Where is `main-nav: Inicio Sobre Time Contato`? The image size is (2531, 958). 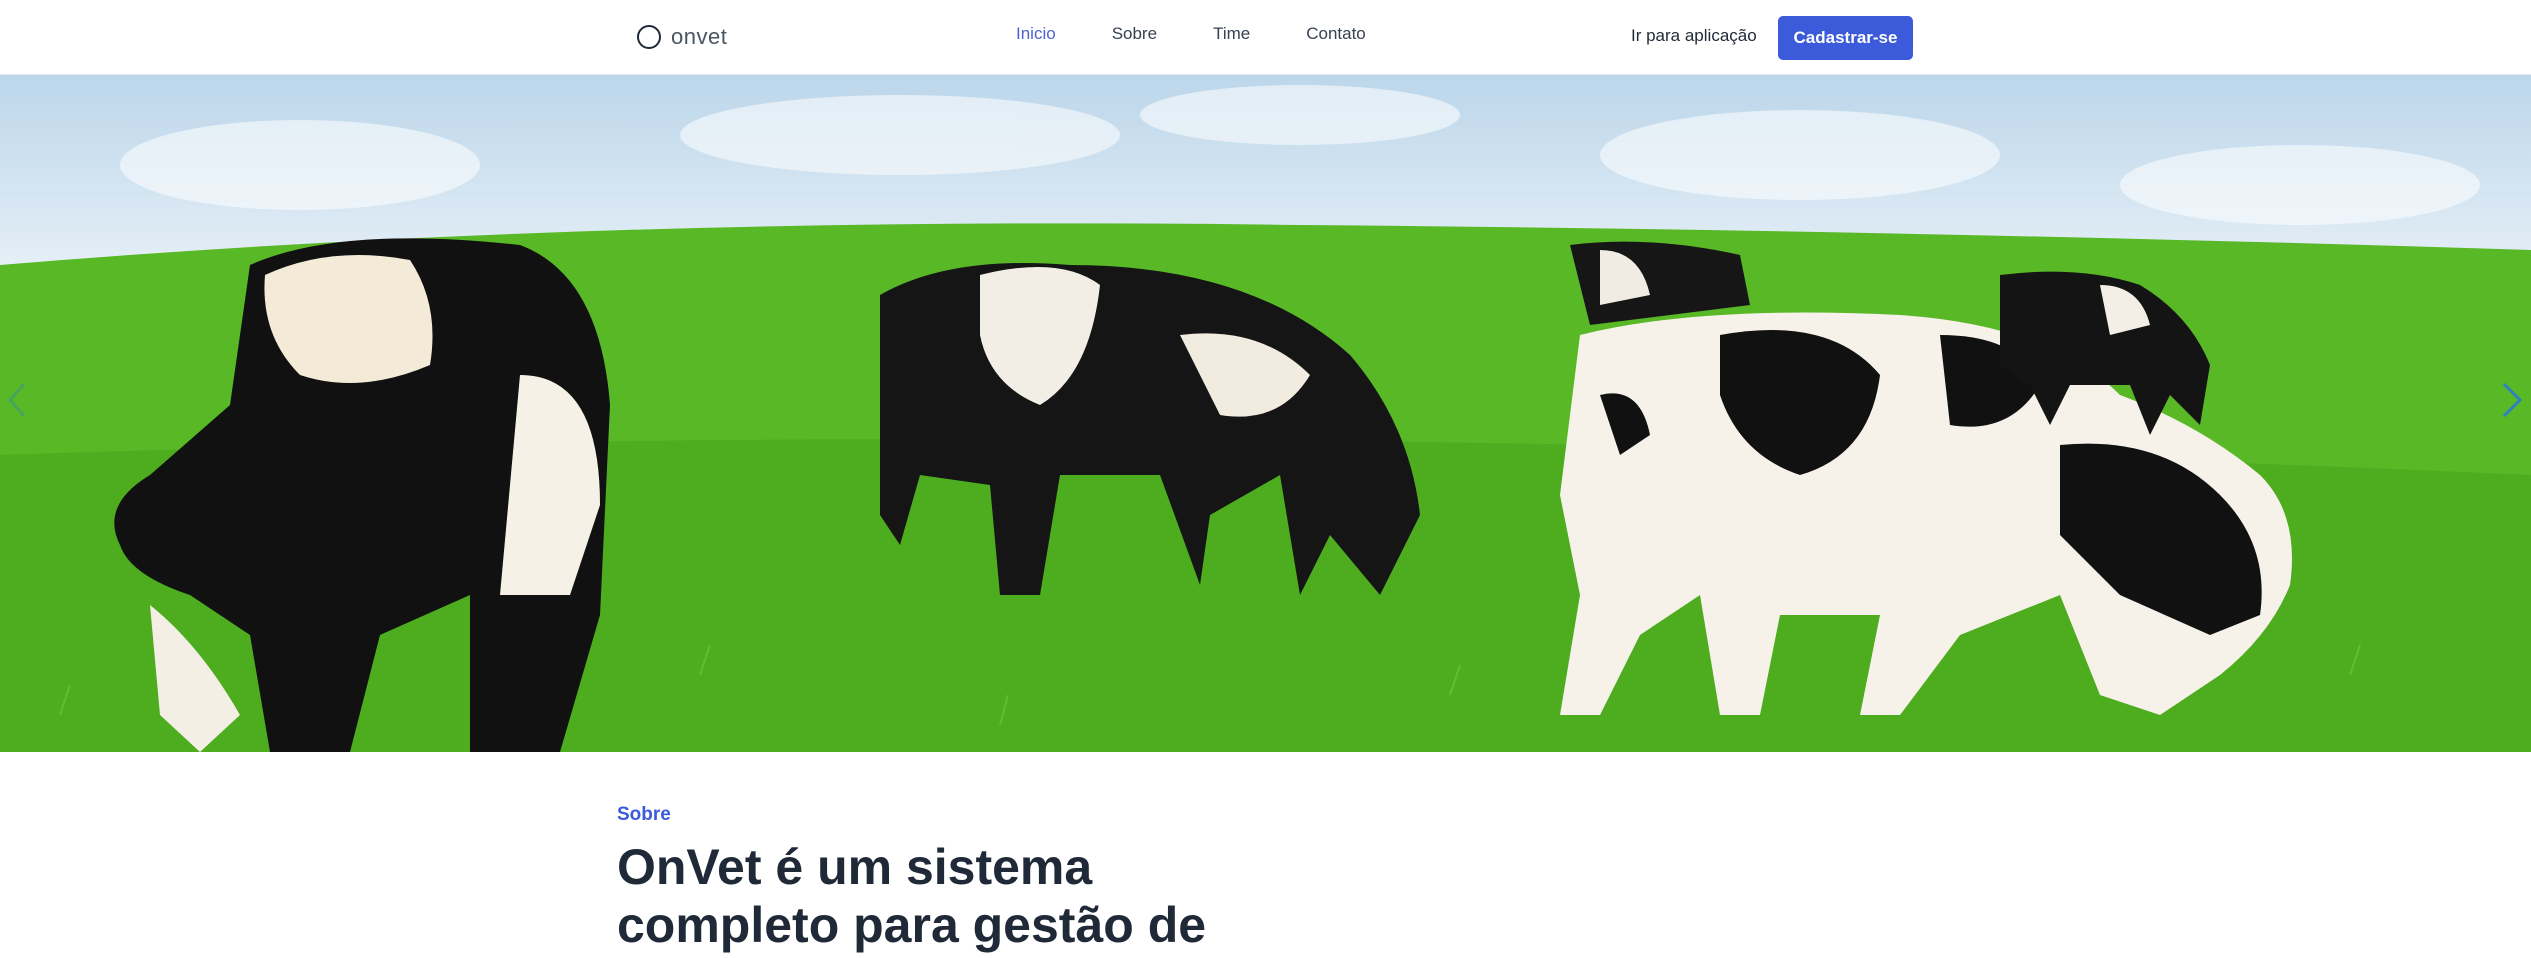 main-nav: Inicio Sobre Time Contato is located at coordinates (1219, 34).